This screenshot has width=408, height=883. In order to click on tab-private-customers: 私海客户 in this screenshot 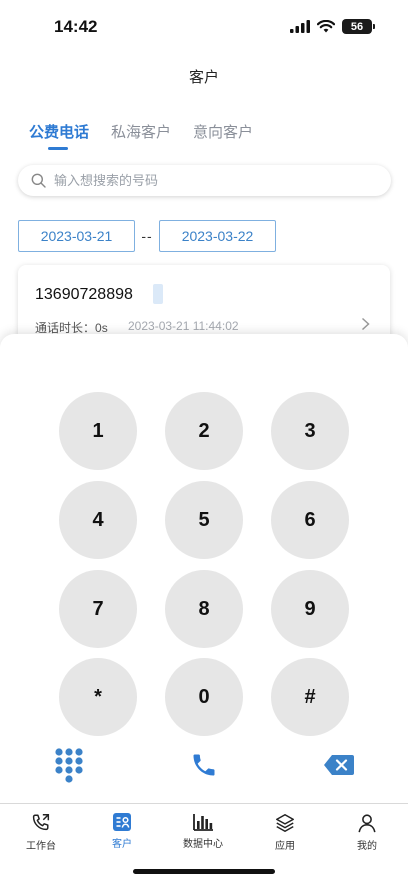, I will do `click(141, 131)`.